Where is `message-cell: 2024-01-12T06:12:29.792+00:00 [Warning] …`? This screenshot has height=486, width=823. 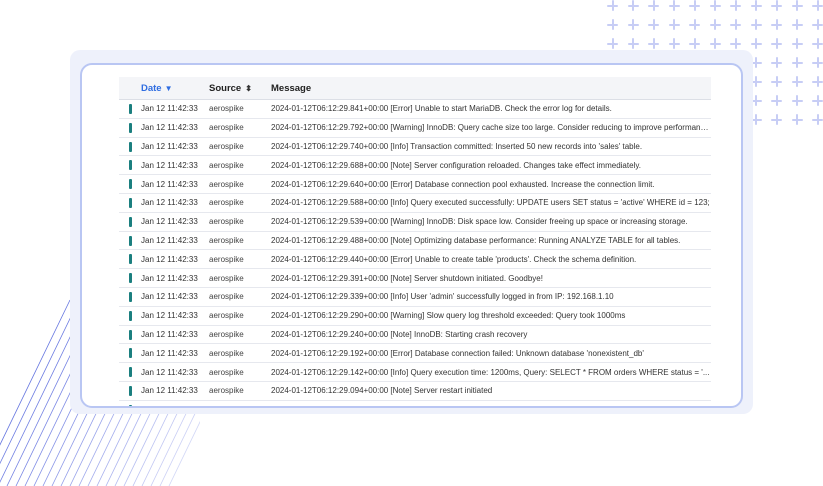 message-cell: 2024-01-12T06:12:29.792+00:00 [Warning] … is located at coordinates (486, 128).